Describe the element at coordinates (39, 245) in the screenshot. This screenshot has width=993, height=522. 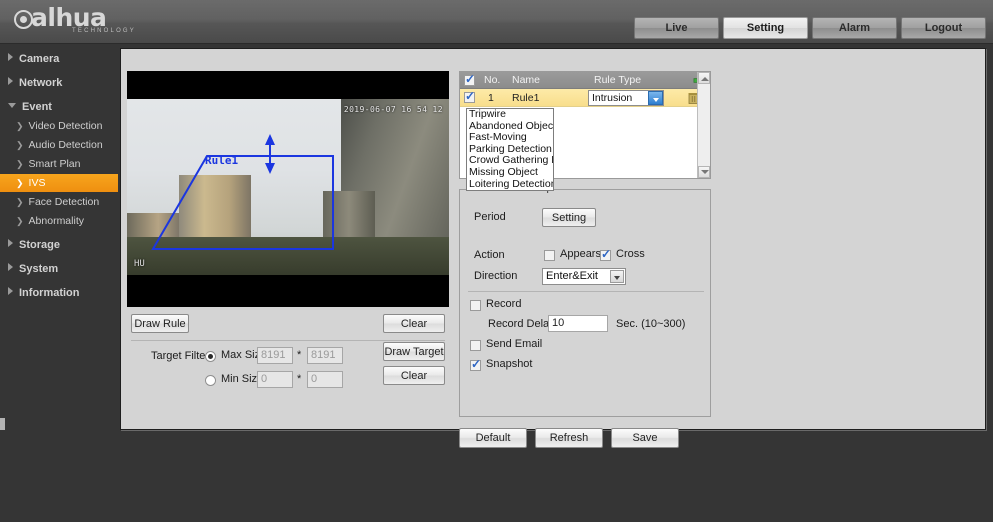
I see `sidebar-label-storage: Storage` at that location.